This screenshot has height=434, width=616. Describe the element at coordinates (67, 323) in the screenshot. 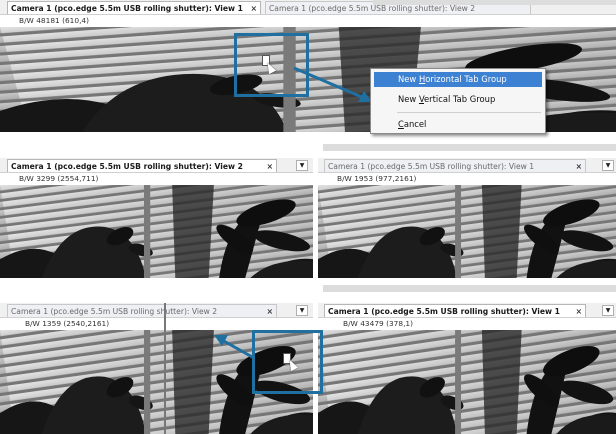

I see `pixel-readout: B/W 1359 (2540,2161)` at that location.